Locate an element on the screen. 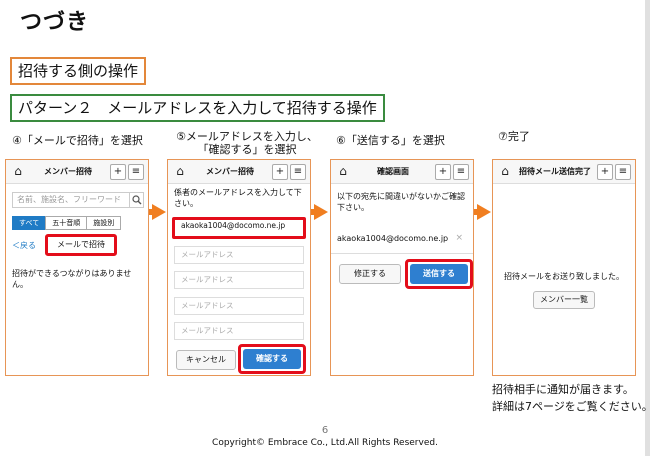  step7-label: ⑦完了 is located at coordinates (514, 136).